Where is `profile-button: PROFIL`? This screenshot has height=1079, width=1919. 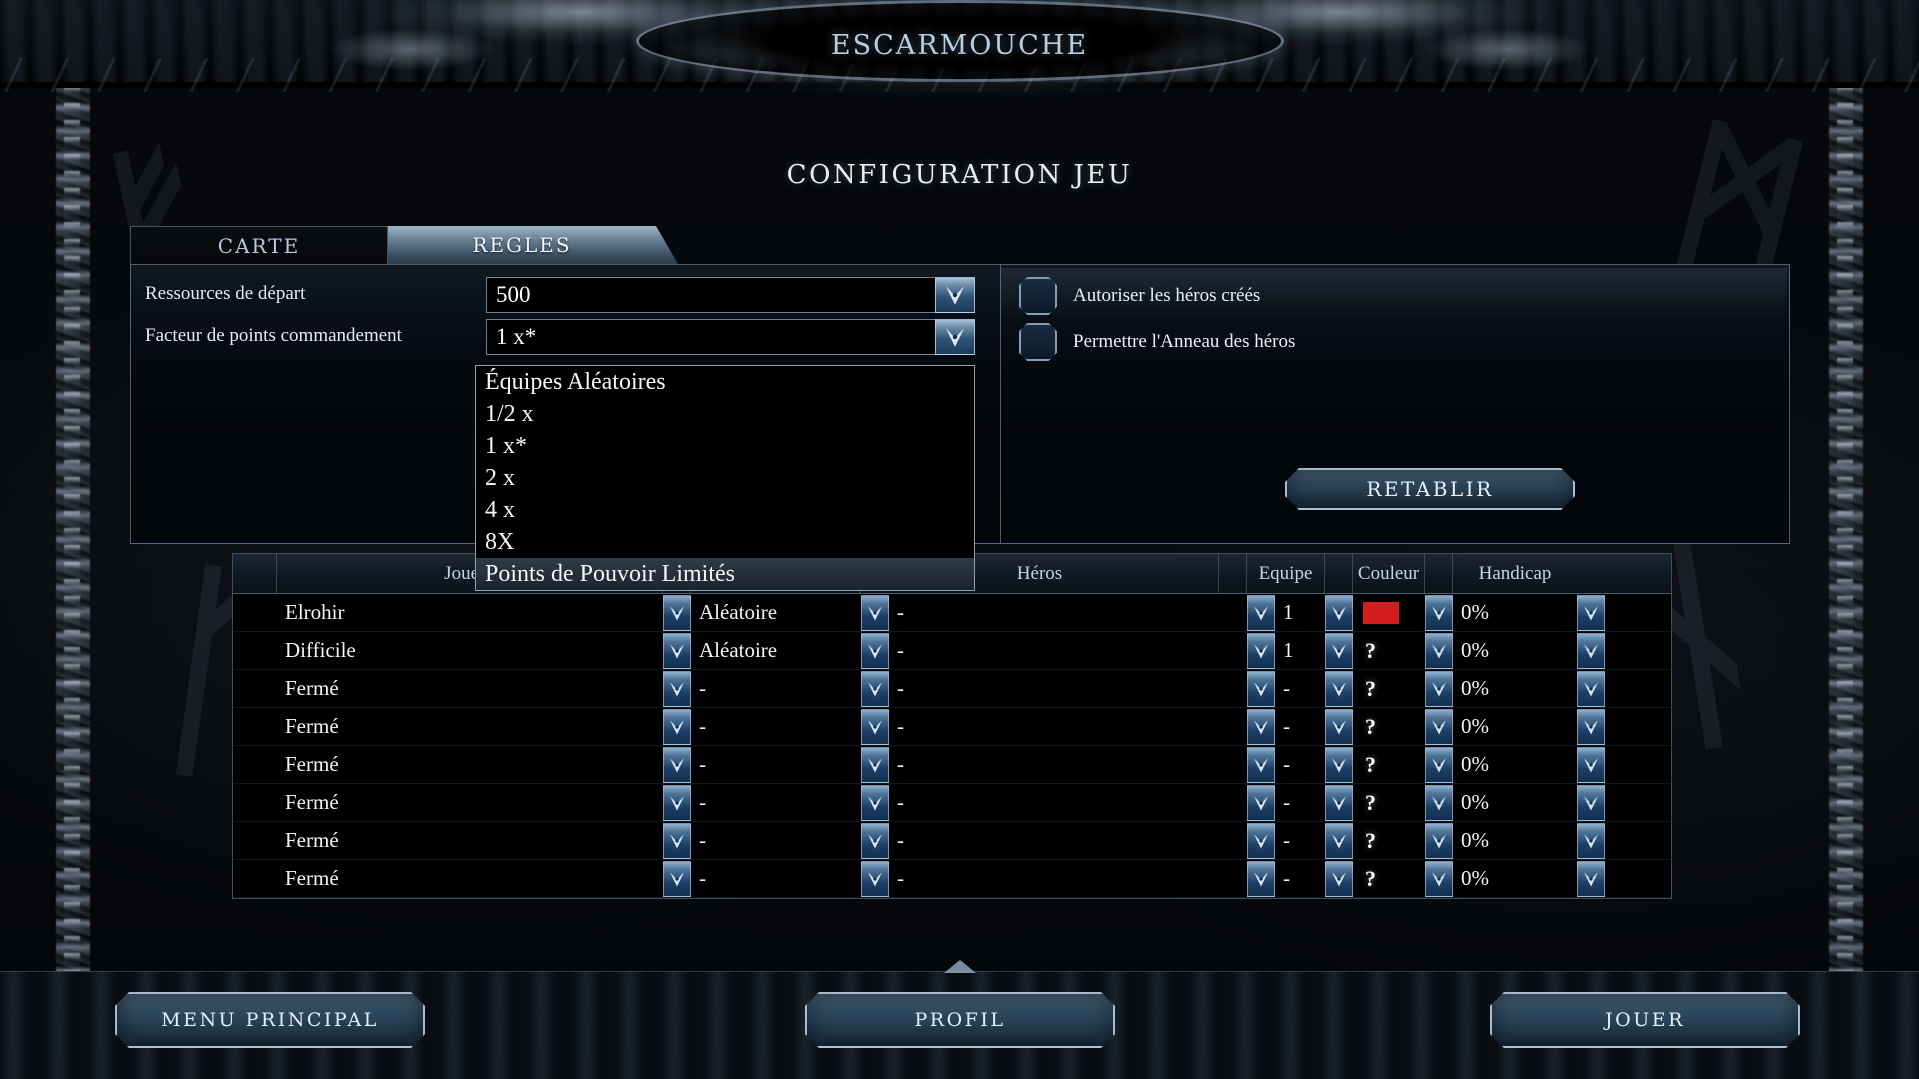 profile-button: PROFIL is located at coordinates (960, 1020).